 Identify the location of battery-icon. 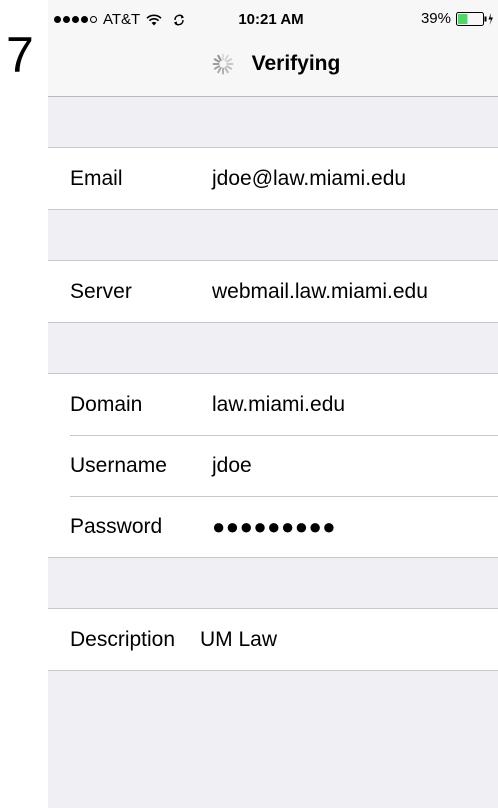
(474, 18).